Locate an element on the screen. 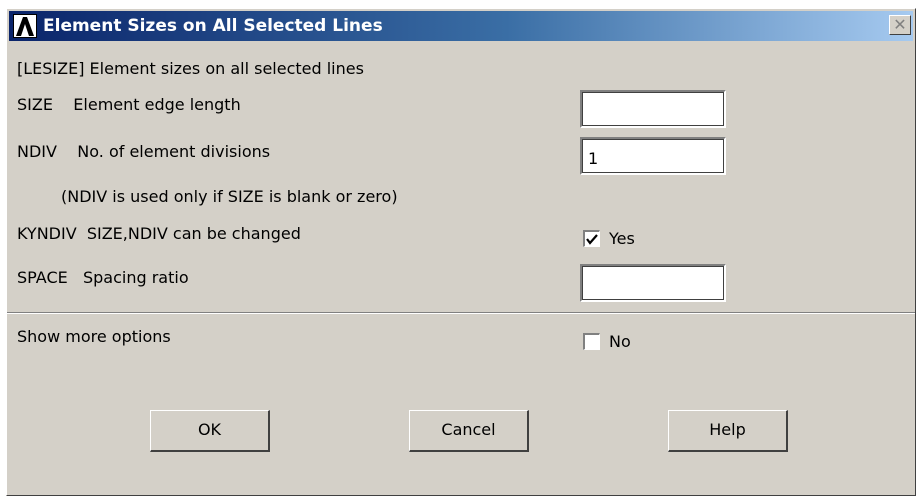 The width and height of the screenshot is (919, 499). help-button: Help is located at coordinates (728, 431).